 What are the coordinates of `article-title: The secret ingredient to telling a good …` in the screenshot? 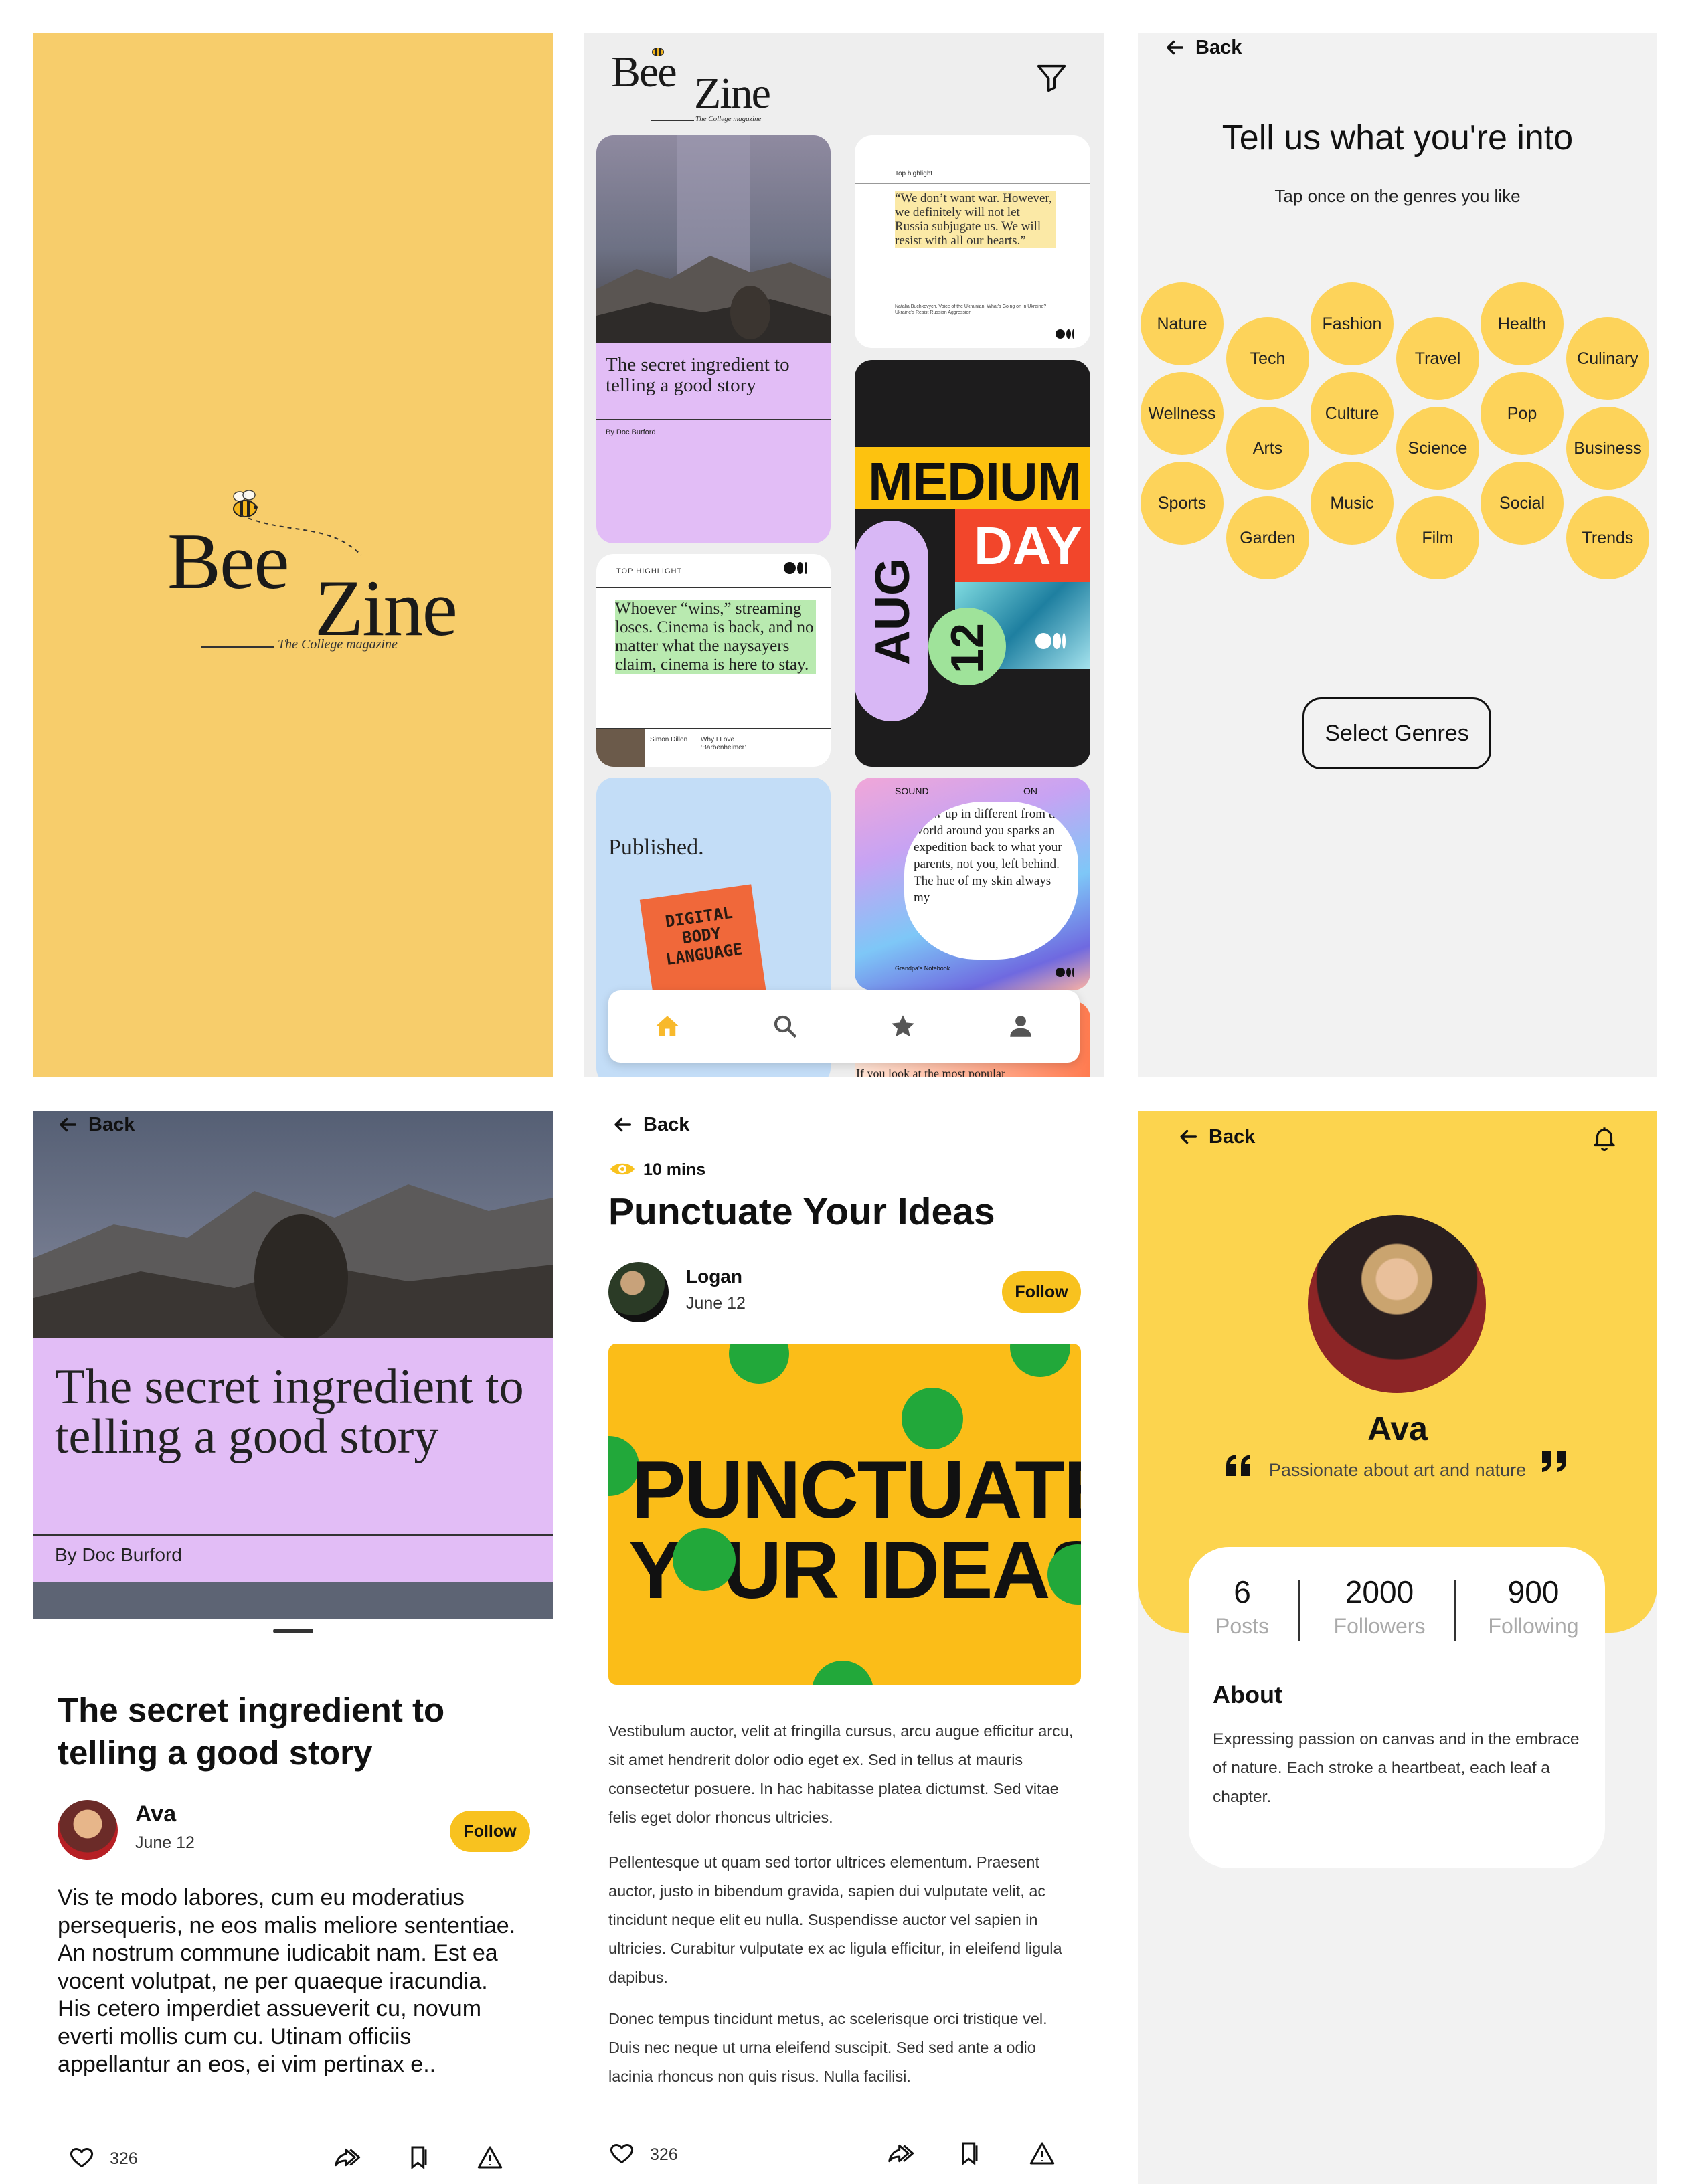 It's located at (251, 1731).